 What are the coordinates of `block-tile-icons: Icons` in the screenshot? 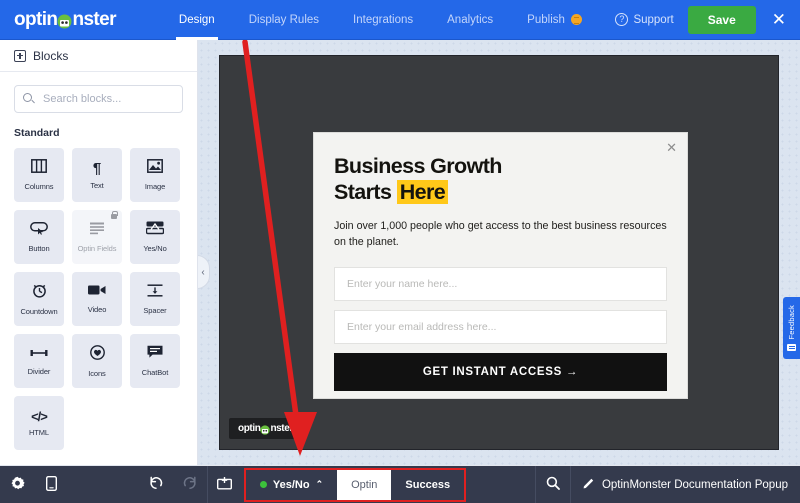 It's located at (97, 361).